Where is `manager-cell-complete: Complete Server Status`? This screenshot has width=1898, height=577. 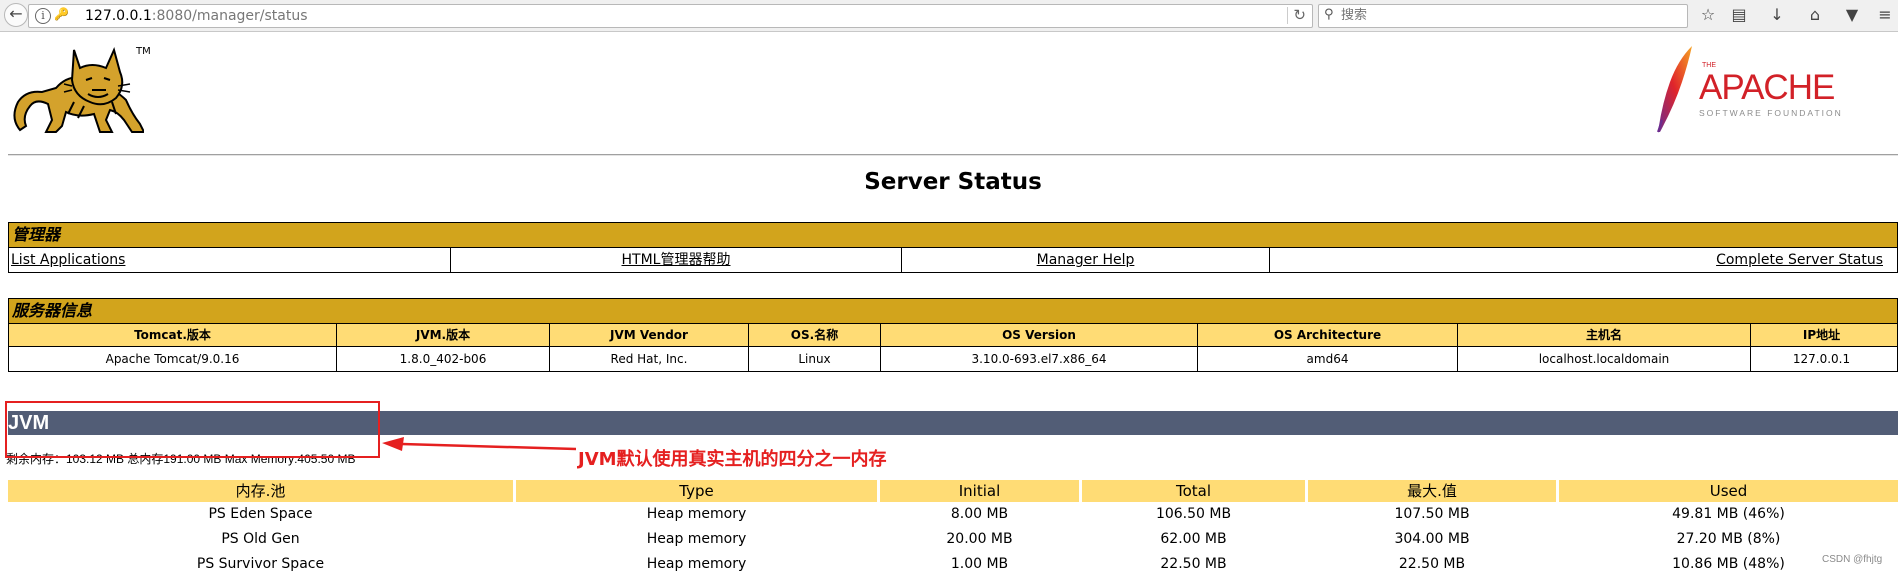 manager-cell-complete: Complete Server Status is located at coordinates (1577, 260).